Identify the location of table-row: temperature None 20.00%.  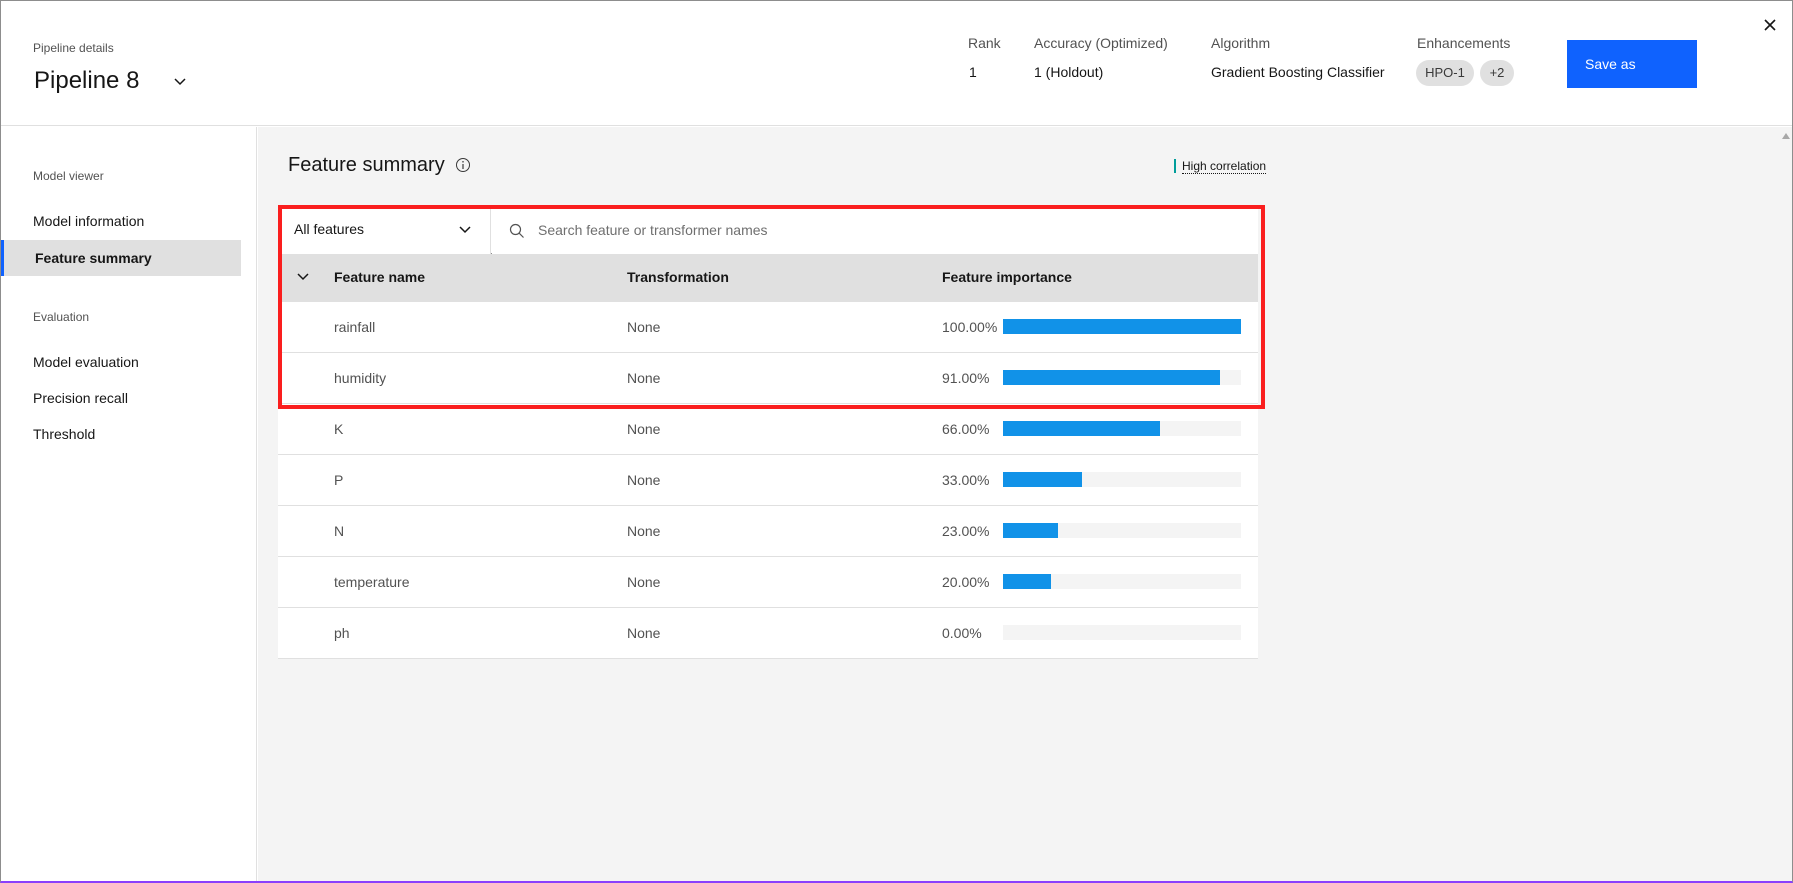
(768, 582).